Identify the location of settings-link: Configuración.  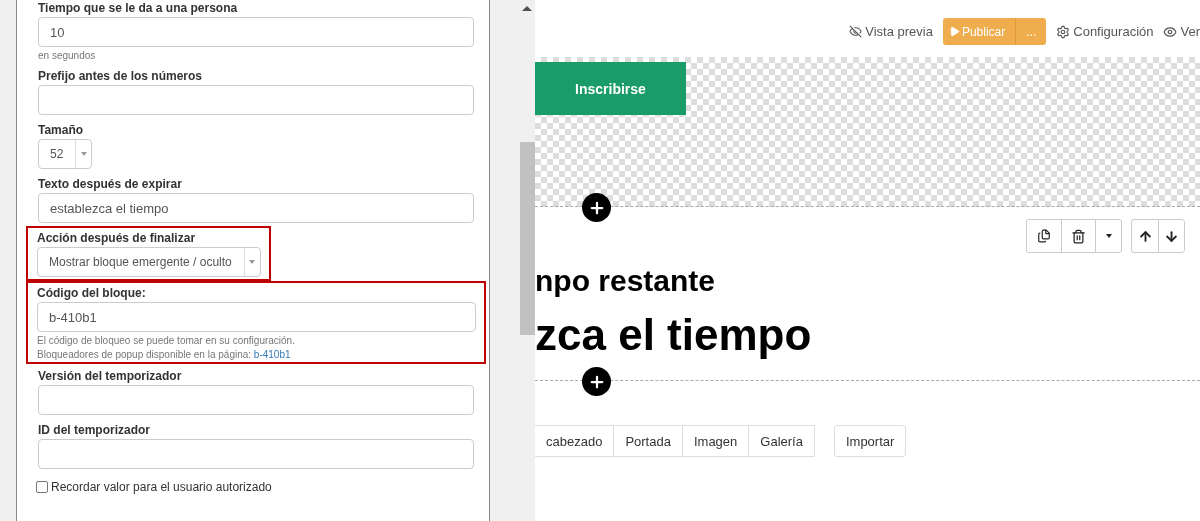
(1105, 31).